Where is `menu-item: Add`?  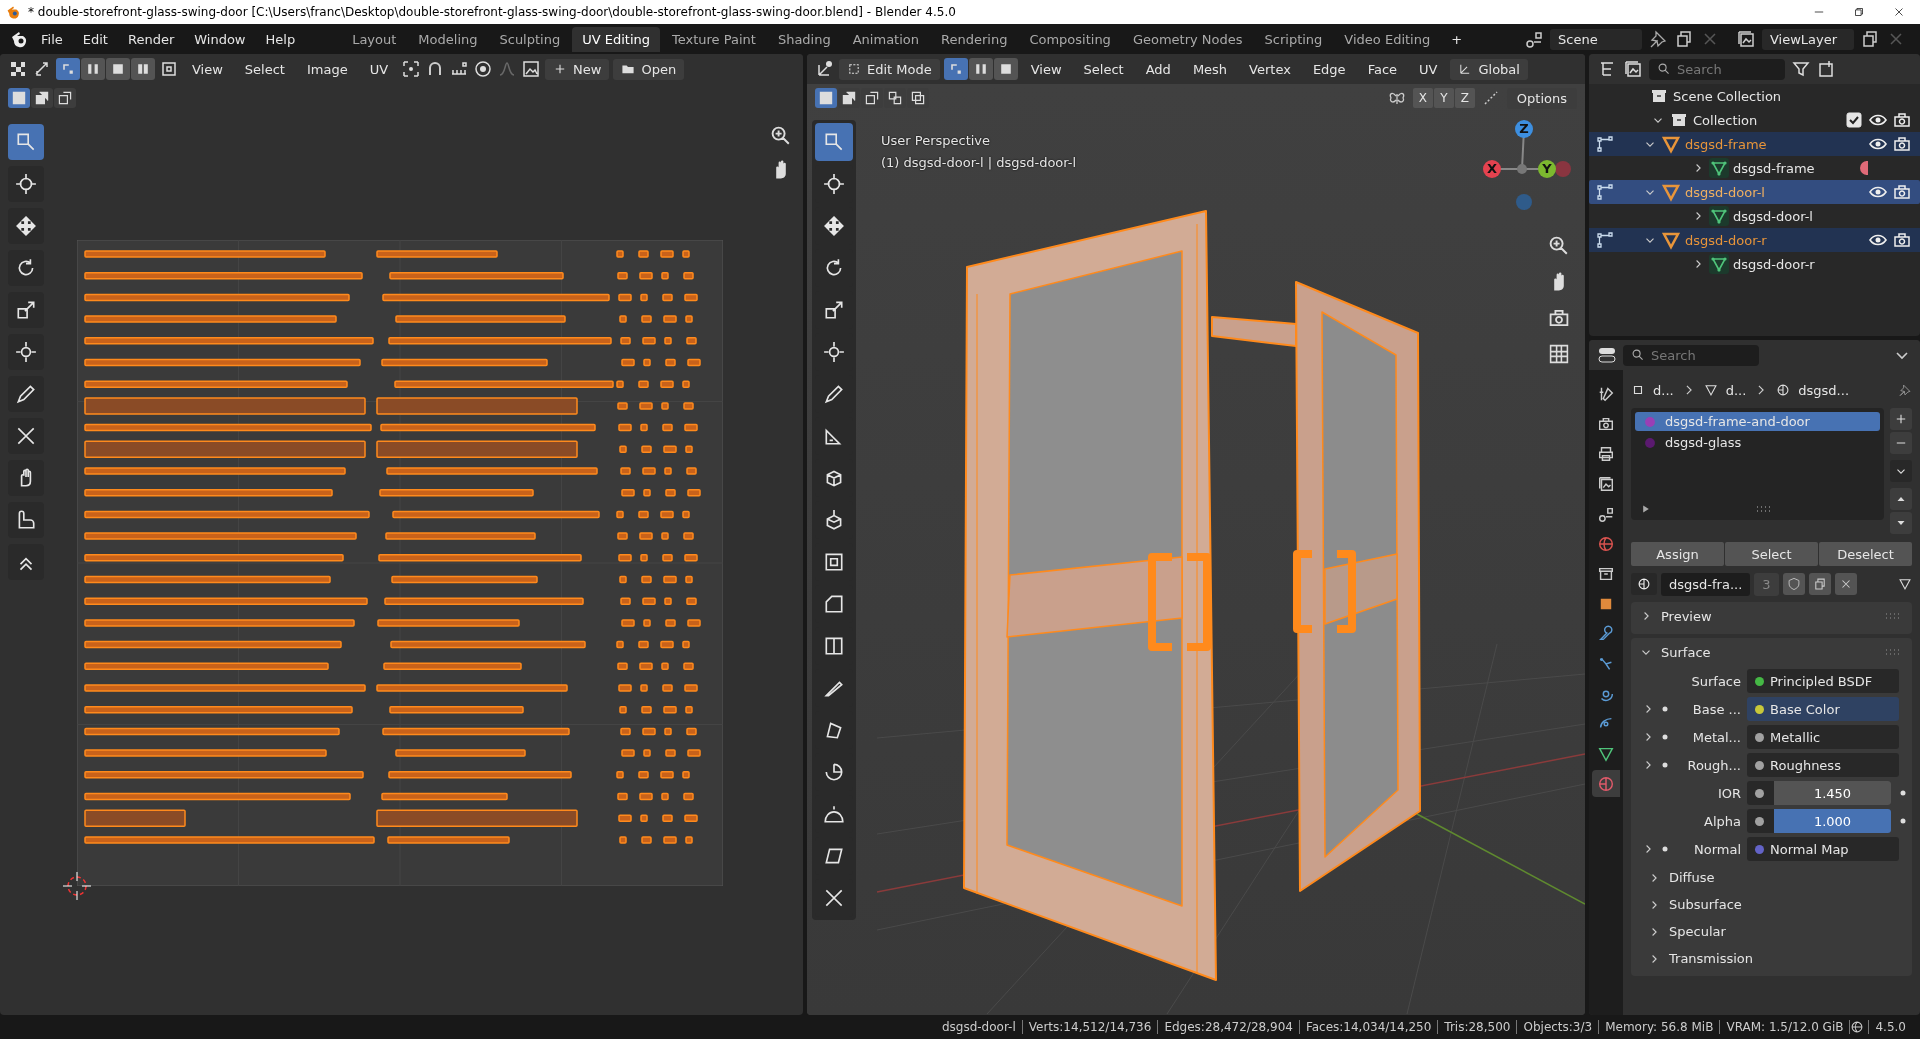 menu-item: Add is located at coordinates (1158, 69).